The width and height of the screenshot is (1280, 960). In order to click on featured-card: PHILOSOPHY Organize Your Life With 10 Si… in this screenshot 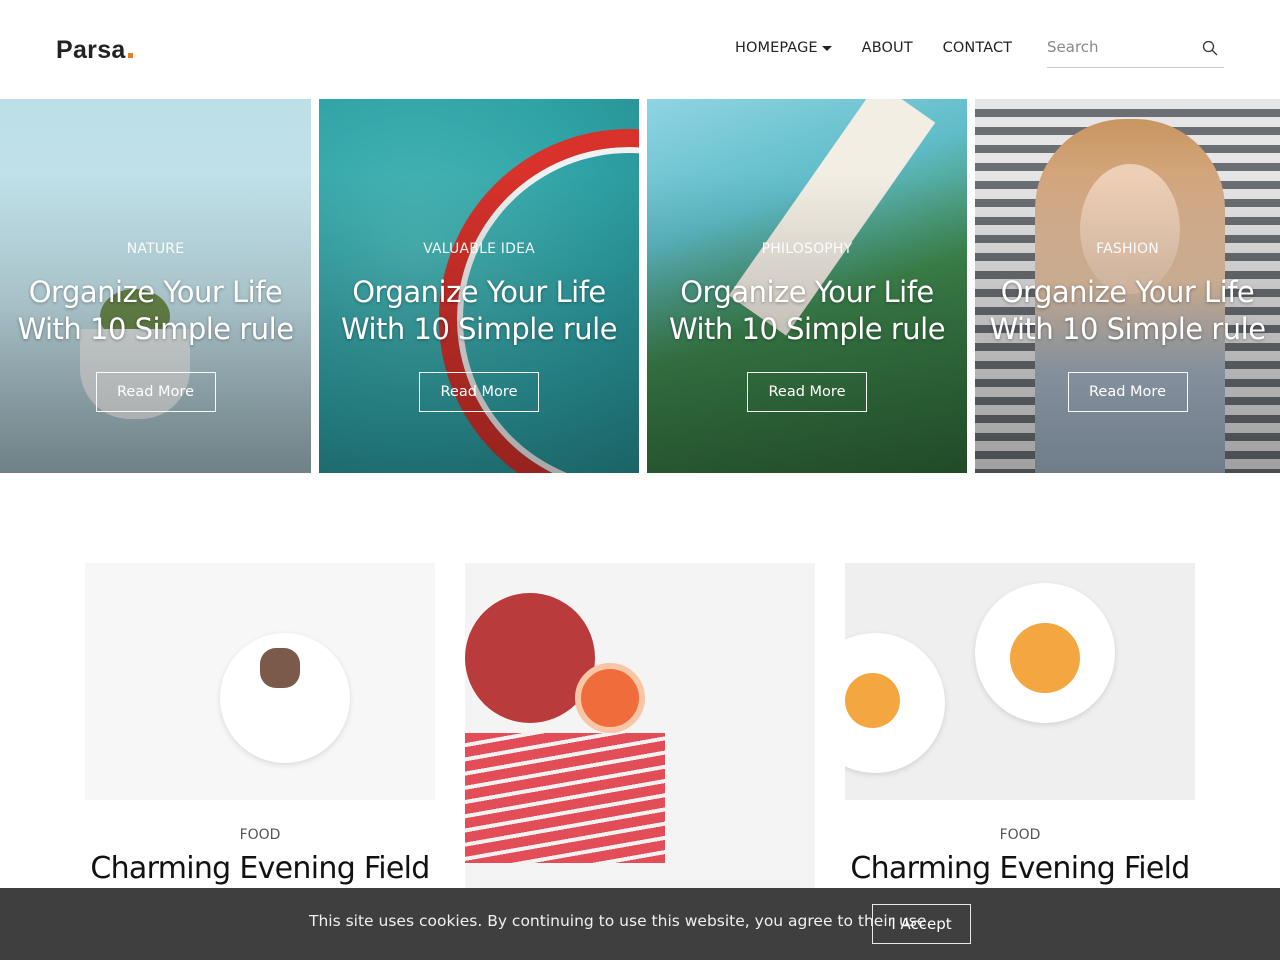, I will do `click(807, 286)`.